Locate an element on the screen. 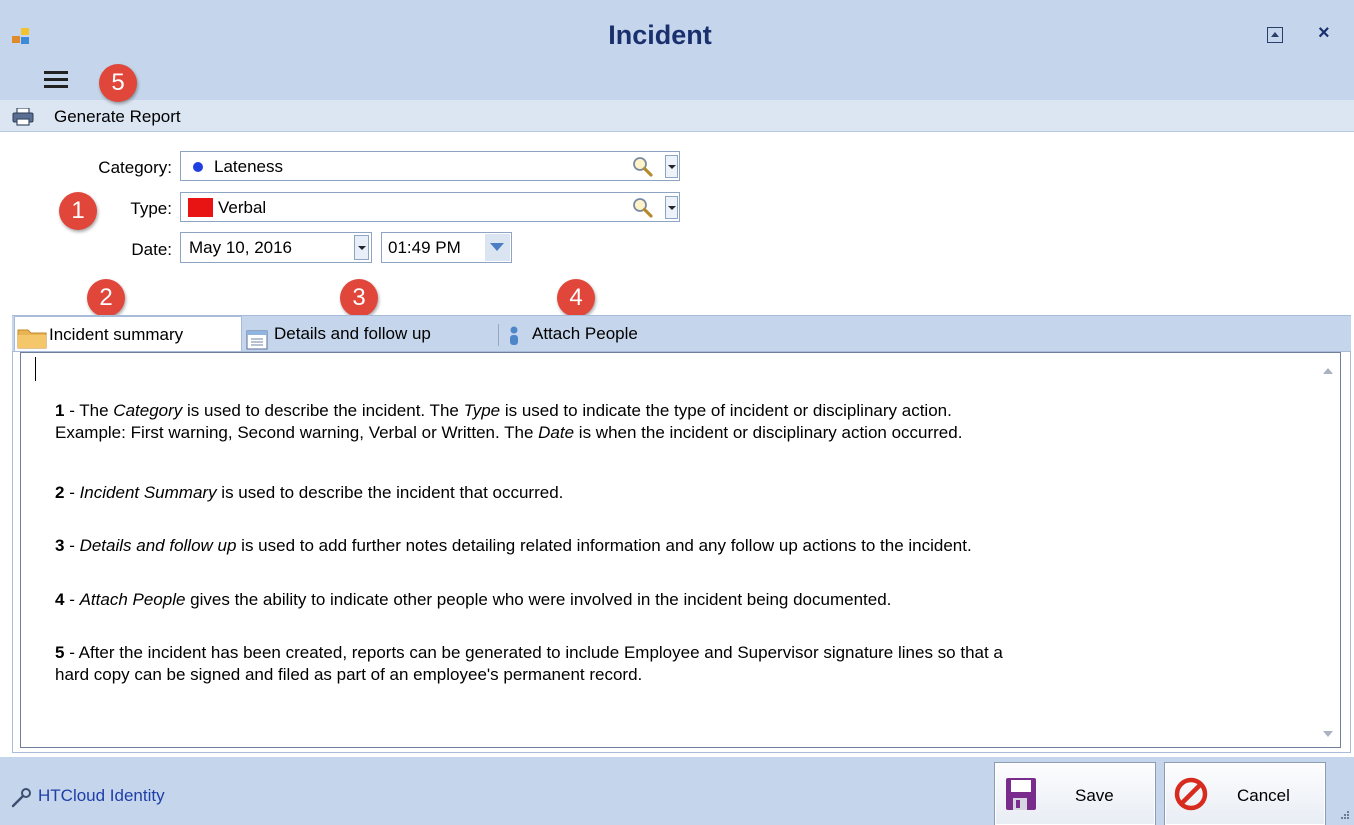 Image resolution: width=1354 pixels, height=825 pixels. menu-bar is located at coordinates (677, 80).